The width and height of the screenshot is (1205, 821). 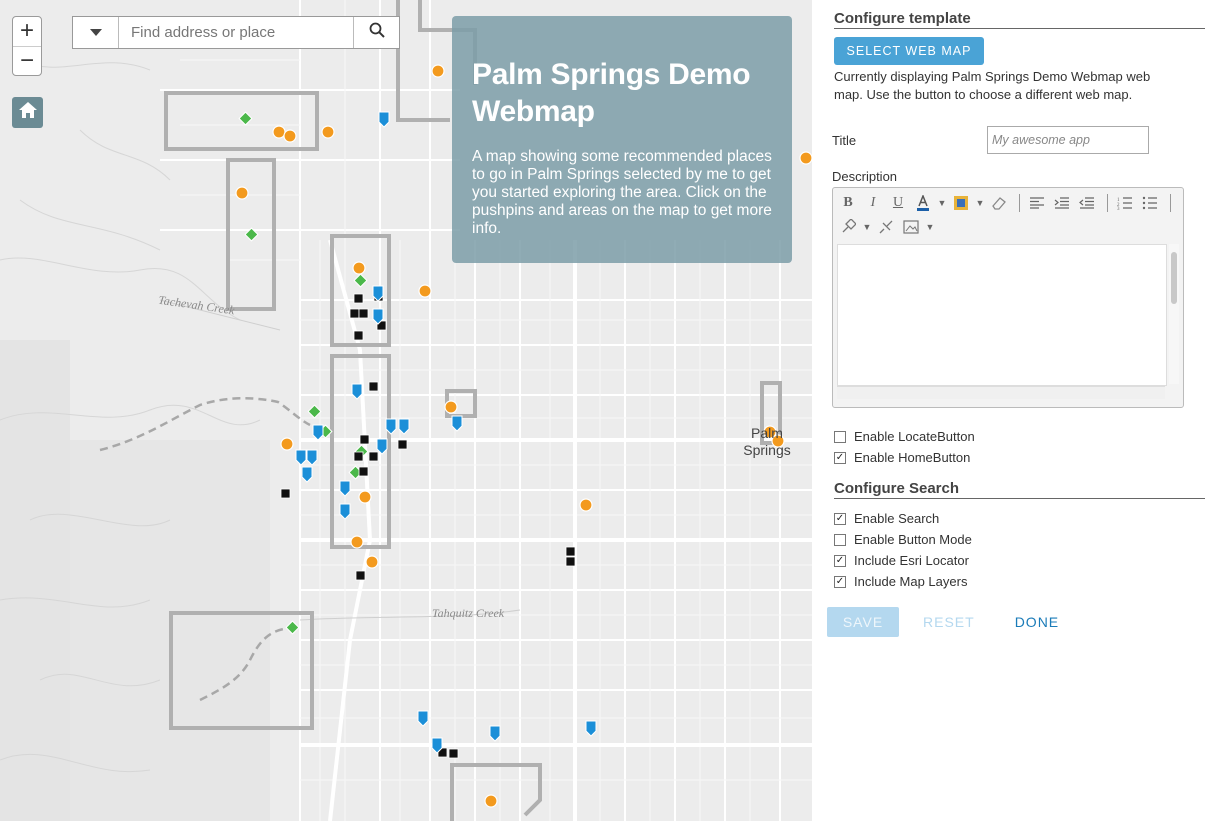 What do you see at coordinates (1019, 489) in the screenshot?
I see `configure-search-heading: Configure Search` at bounding box center [1019, 489].